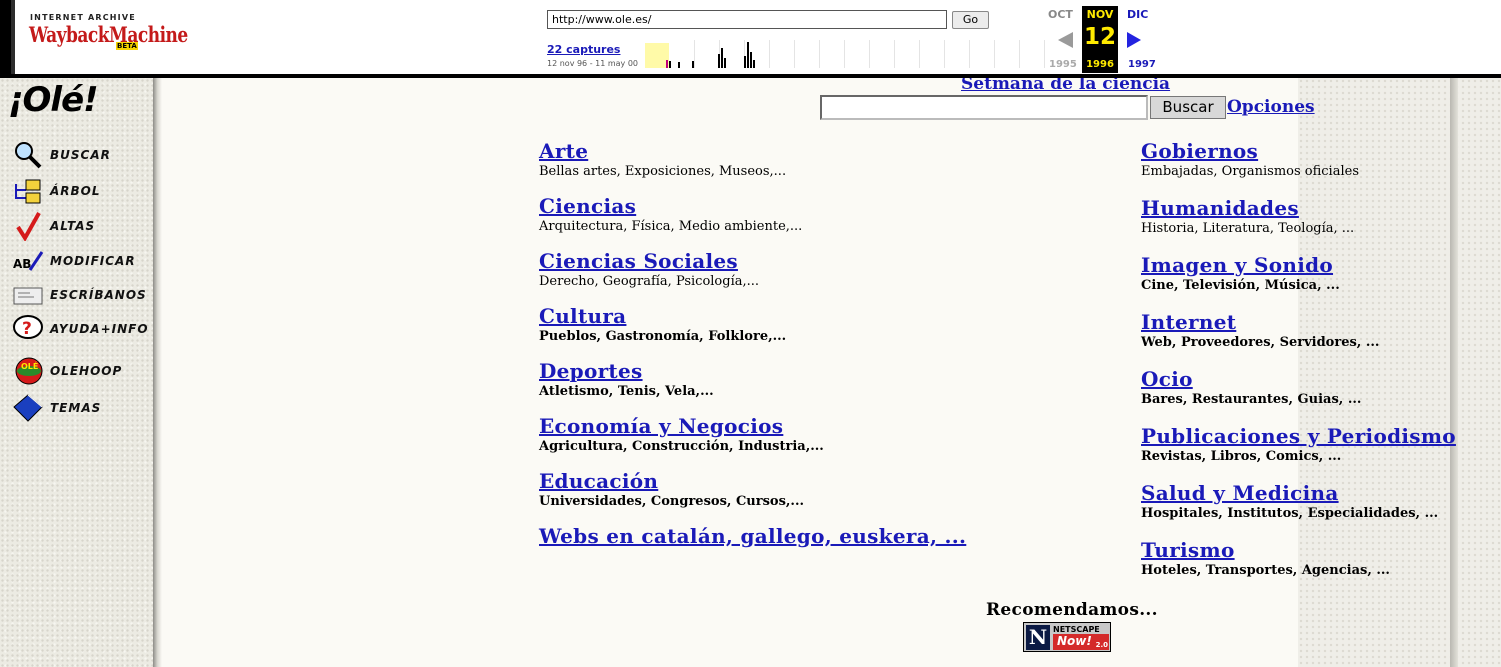 The width and height of the screenshot is (1501, 667). I want to click on prev-year-link: 1995, so click(1063, 64).